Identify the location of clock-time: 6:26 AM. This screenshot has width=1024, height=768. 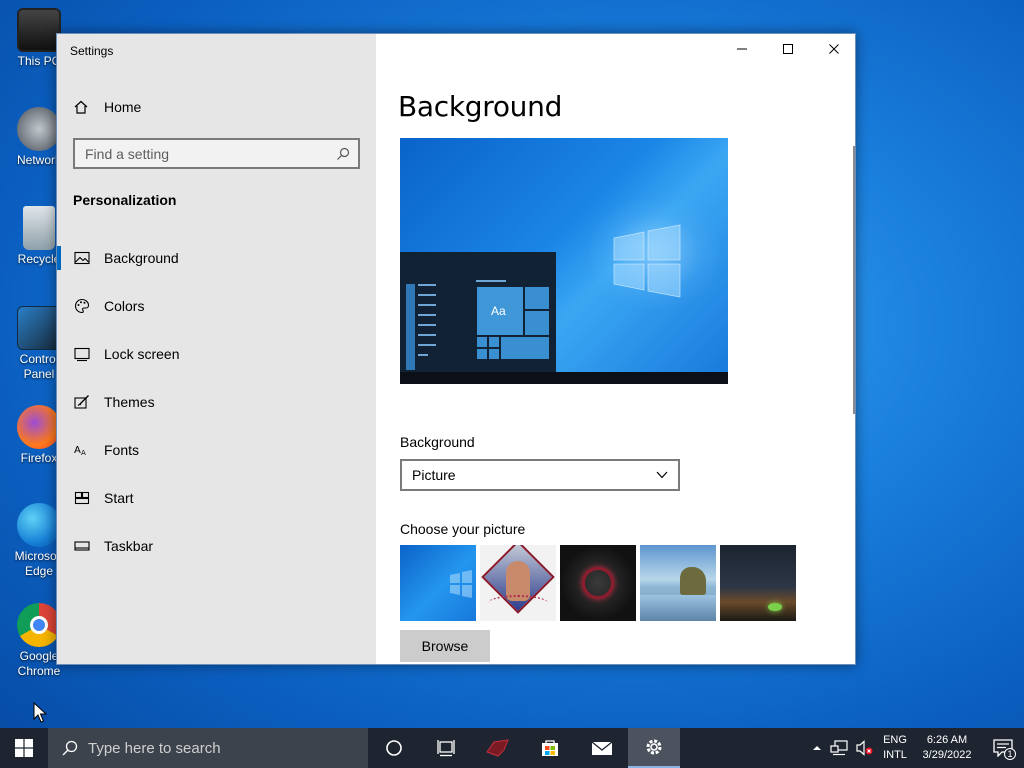
(947, 740).